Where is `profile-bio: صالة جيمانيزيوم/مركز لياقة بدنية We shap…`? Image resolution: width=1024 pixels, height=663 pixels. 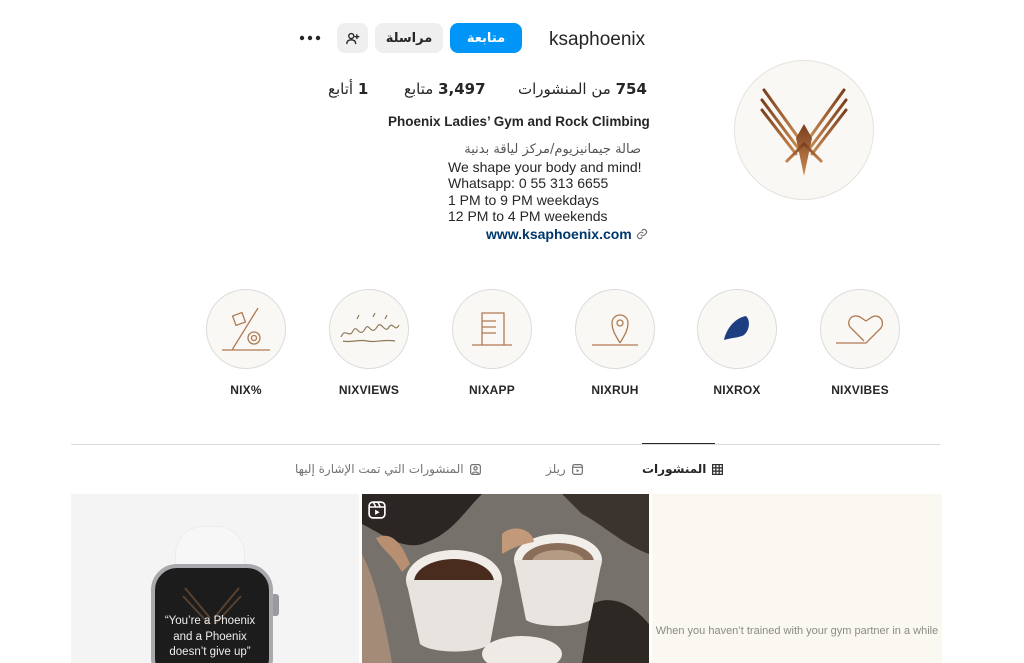 profile-bio: صالة جيمانيزيوم/مركز لياقة بدنية We shap… is located at coordinates (531, 183).